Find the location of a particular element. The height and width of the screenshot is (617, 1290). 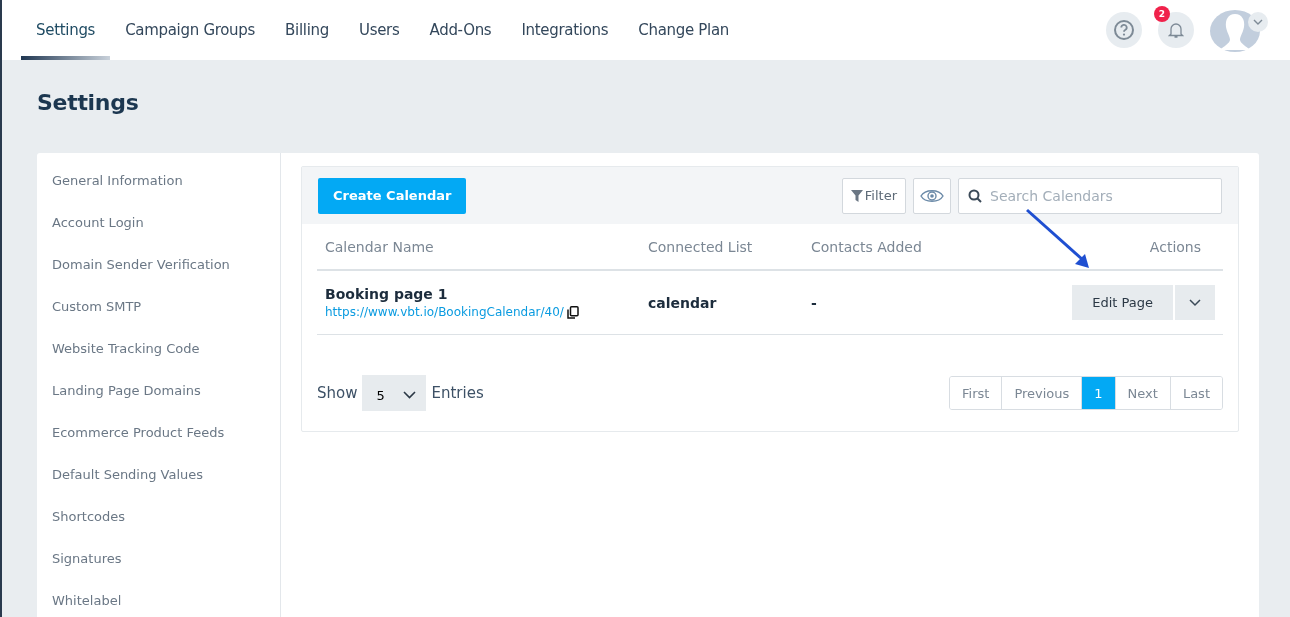

bell-icon is located at coordinates (1176, 30).